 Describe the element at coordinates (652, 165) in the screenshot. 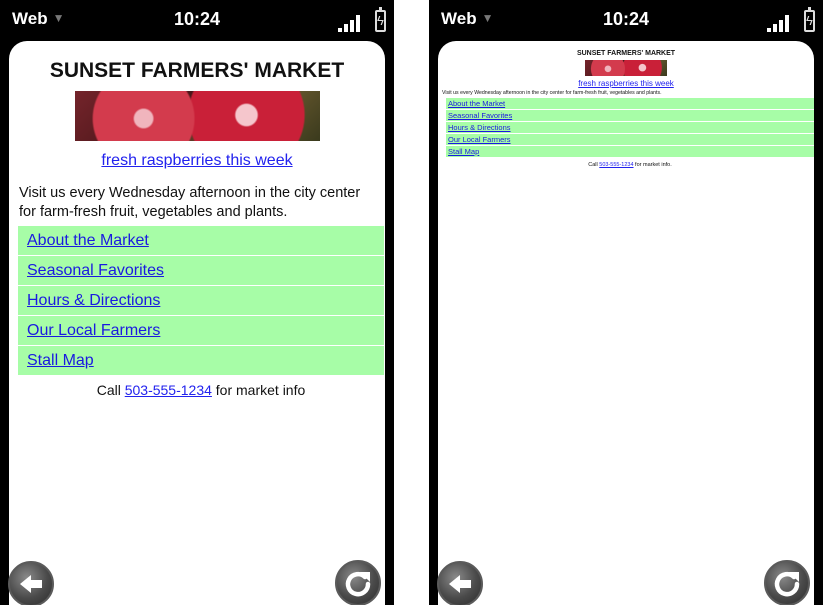

I see `footer-suffix: for market info.` at that location.